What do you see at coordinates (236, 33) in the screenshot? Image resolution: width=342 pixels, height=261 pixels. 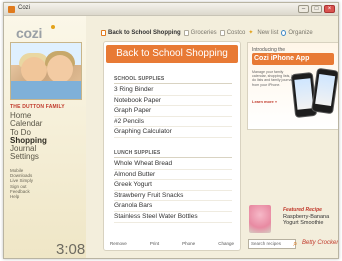 I see `tab-label: Costco` at bounding box center [236, 33].